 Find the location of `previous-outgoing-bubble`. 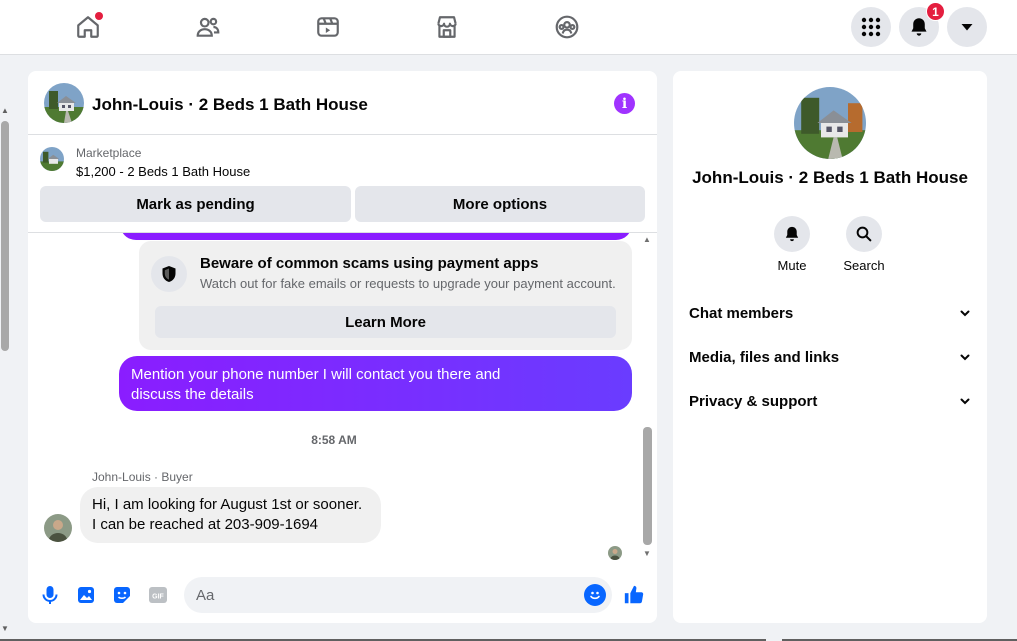

previous-outgoing-bubble is located at coordinates (376, 236).